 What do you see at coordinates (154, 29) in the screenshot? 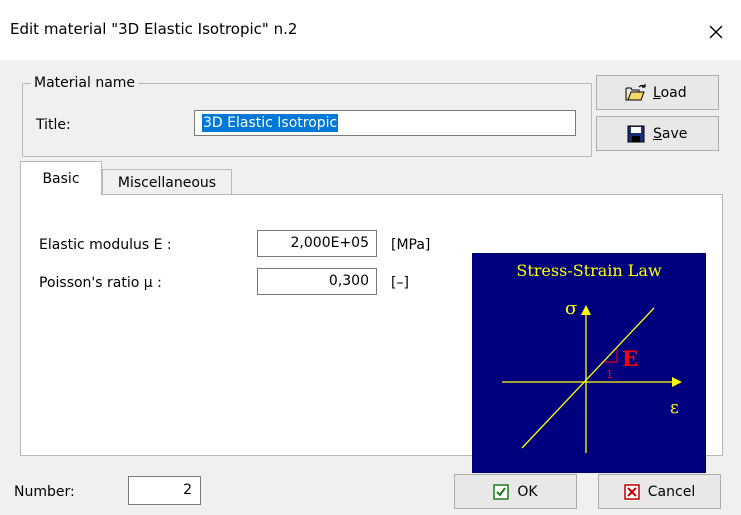
I see `window-title: Edit material "3D Elastic Isotropic" n.2` at bounding box center [154, 29].